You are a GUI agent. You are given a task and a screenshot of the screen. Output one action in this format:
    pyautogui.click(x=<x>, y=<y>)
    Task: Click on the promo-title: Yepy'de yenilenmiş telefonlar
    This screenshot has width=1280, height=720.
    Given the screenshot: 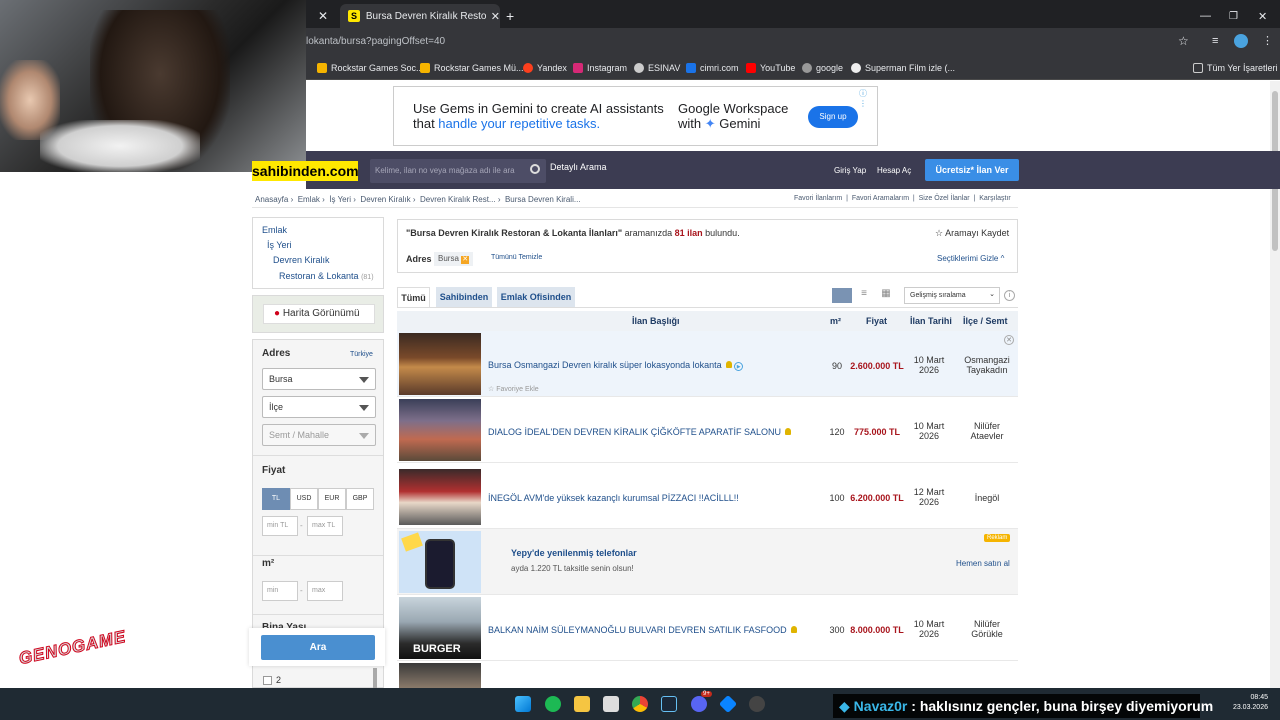 What is the action you would take?
    pyautogui.click(x=574, y=553)
    